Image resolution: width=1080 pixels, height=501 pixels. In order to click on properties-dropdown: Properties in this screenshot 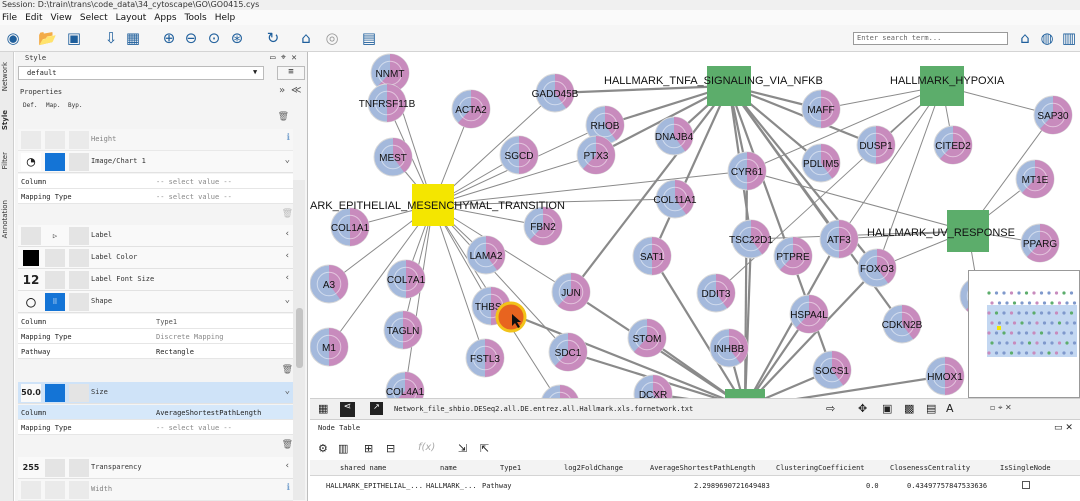, I will do `click(166, 92)`.